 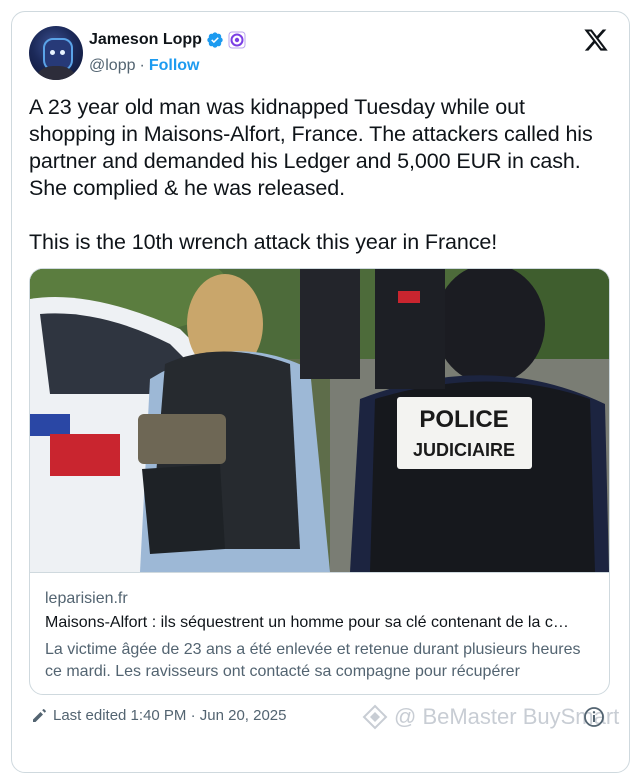 I want to click on pencil-icon, so click(x=39, y=715).